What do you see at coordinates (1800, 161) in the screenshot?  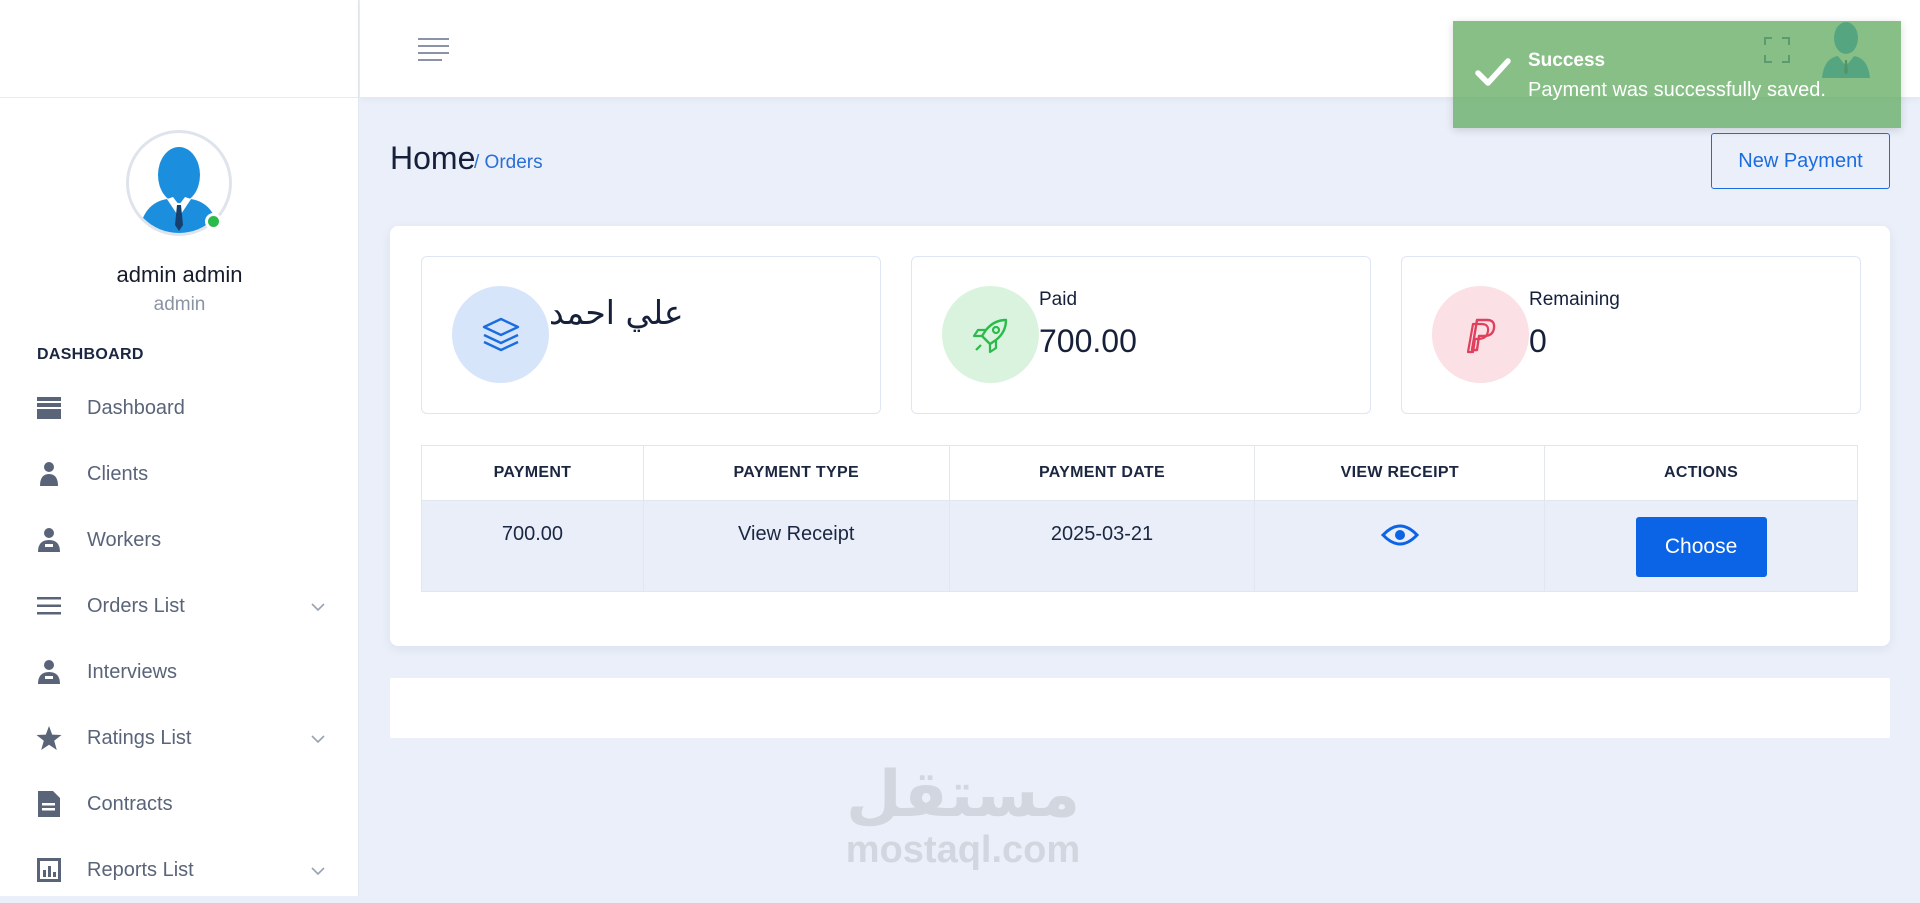 I see `new-payment-button: New Payment` at bounding box center [1800, 161].